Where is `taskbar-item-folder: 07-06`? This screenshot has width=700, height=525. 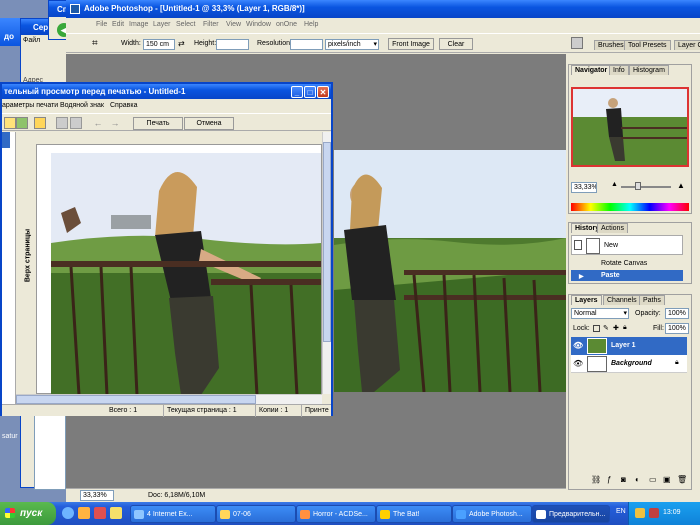 taskbar-item-folder: 07-06 is located at coordinates (256, 514).